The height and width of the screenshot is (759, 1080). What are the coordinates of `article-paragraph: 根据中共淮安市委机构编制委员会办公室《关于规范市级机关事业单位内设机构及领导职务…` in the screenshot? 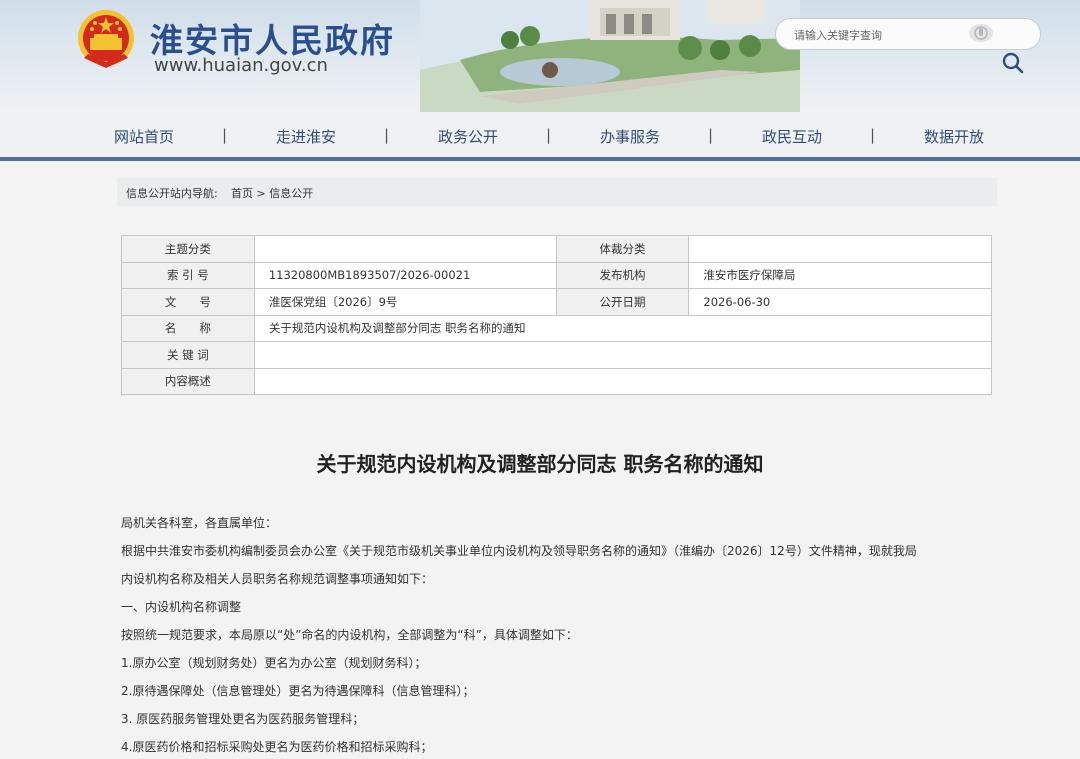 It's located at (519, 551).